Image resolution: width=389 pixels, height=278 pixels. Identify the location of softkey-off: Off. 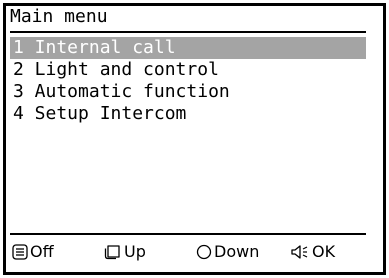
(33, 252).